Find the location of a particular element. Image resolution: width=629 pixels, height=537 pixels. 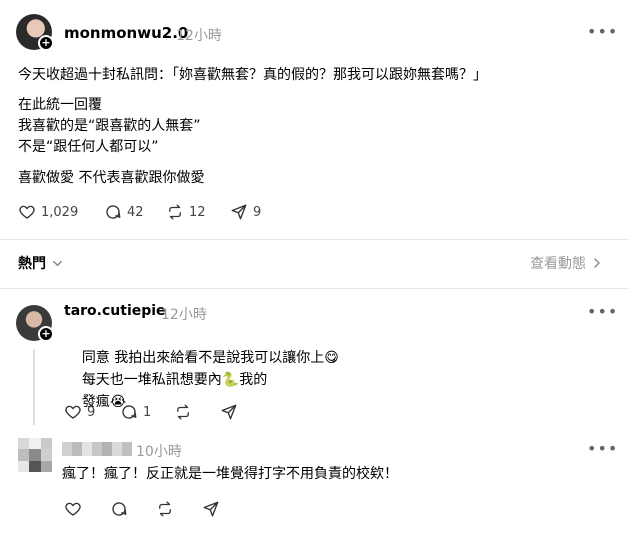

comment-button is located at coordinates (119, 509).